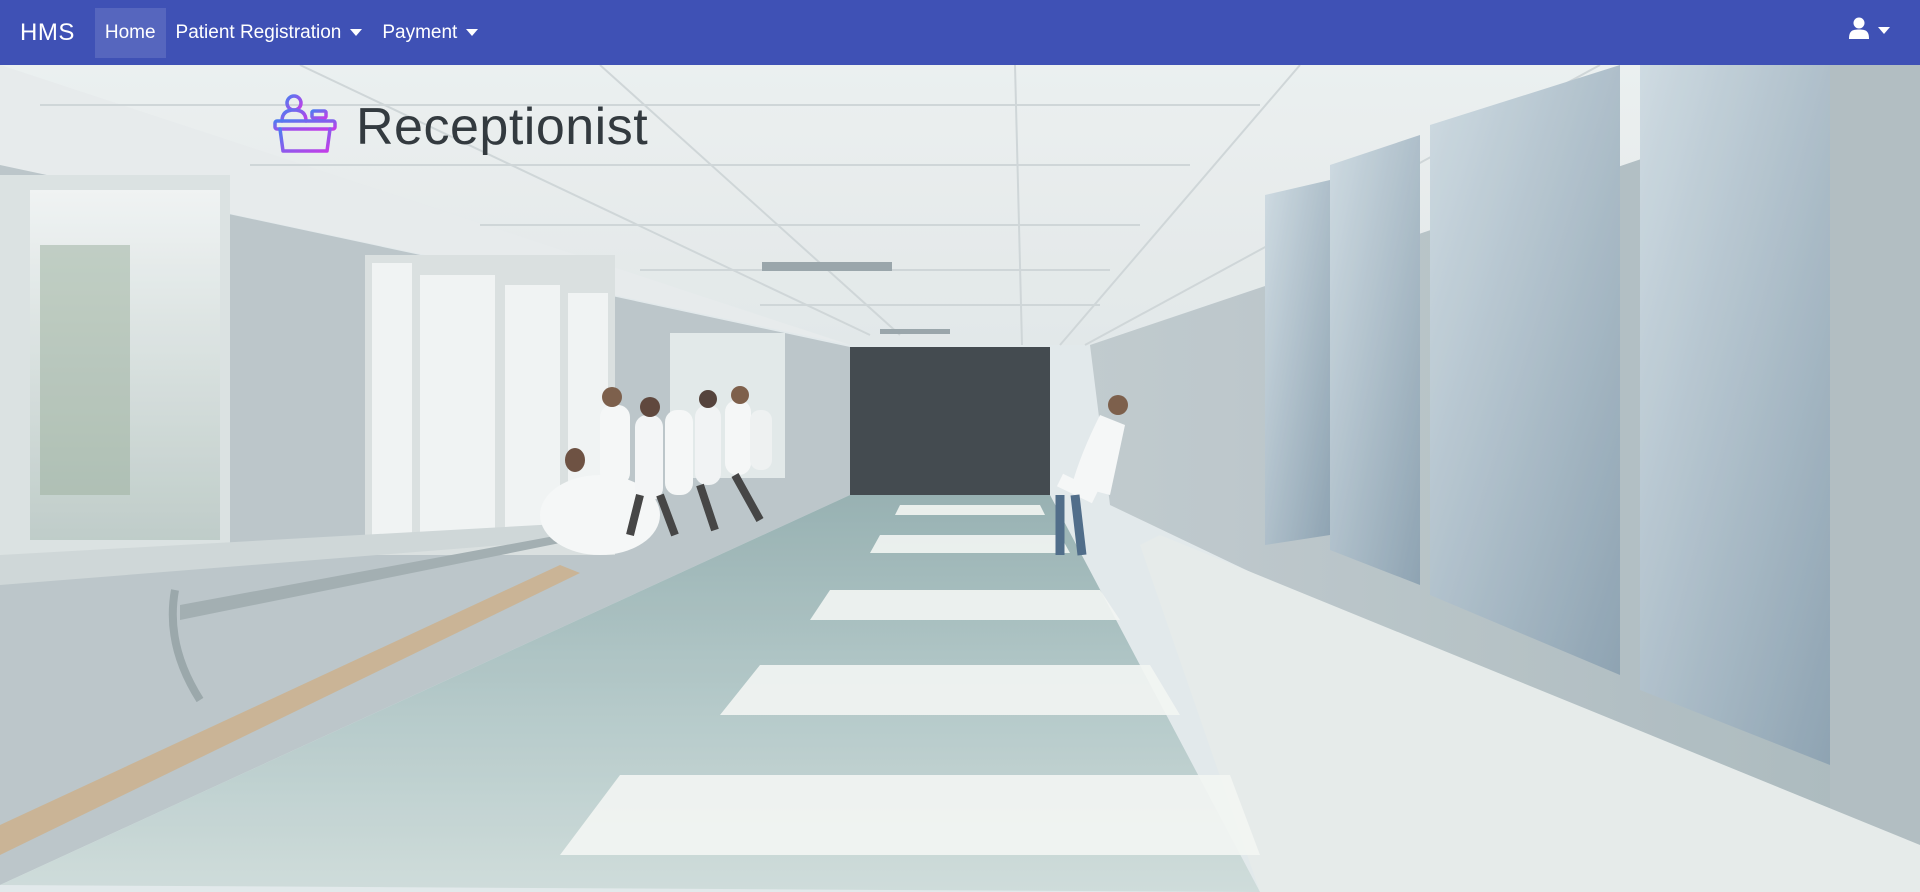  I want to click on page-heading: Receptionist, so click(460, 126).